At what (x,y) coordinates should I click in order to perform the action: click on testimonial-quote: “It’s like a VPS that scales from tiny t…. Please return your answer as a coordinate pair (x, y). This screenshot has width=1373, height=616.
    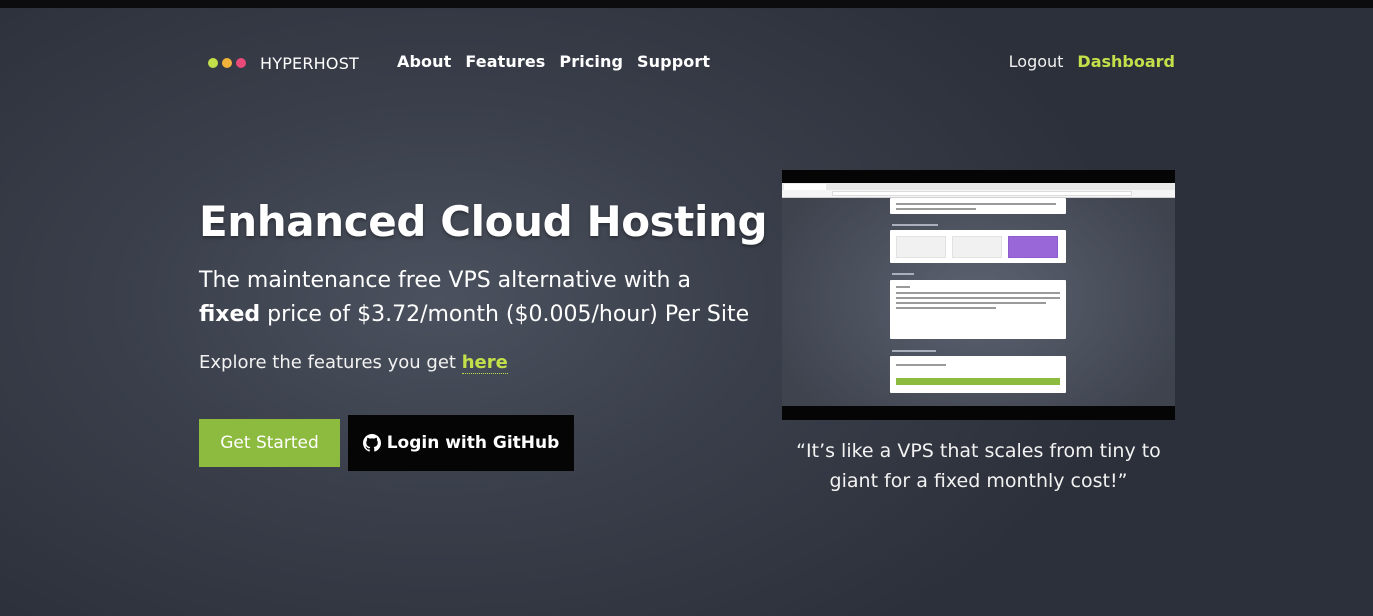
    Looking at the image, I should click on (978, 466).